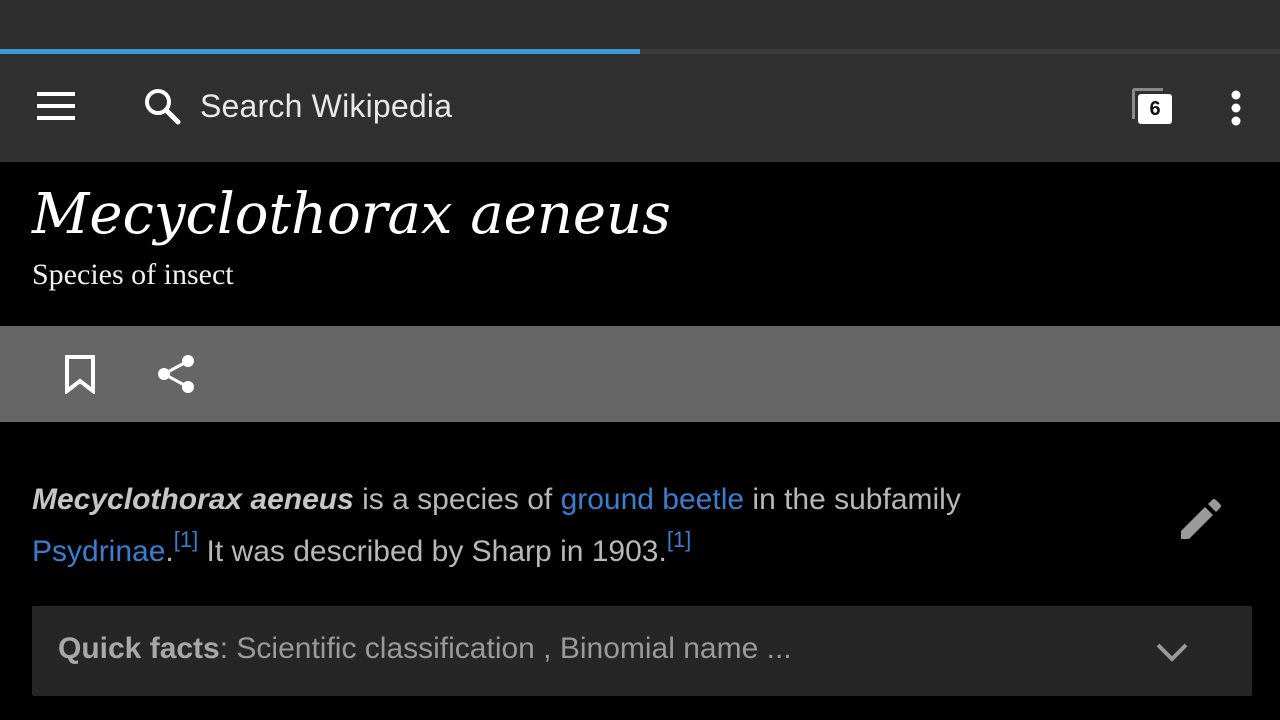 This screenshot has height=720, width=1280. Describe the element at coordinates (193, 499) in the screenshot. I see `lead-bold-name: Mecyclothorax aeneus` at that location.